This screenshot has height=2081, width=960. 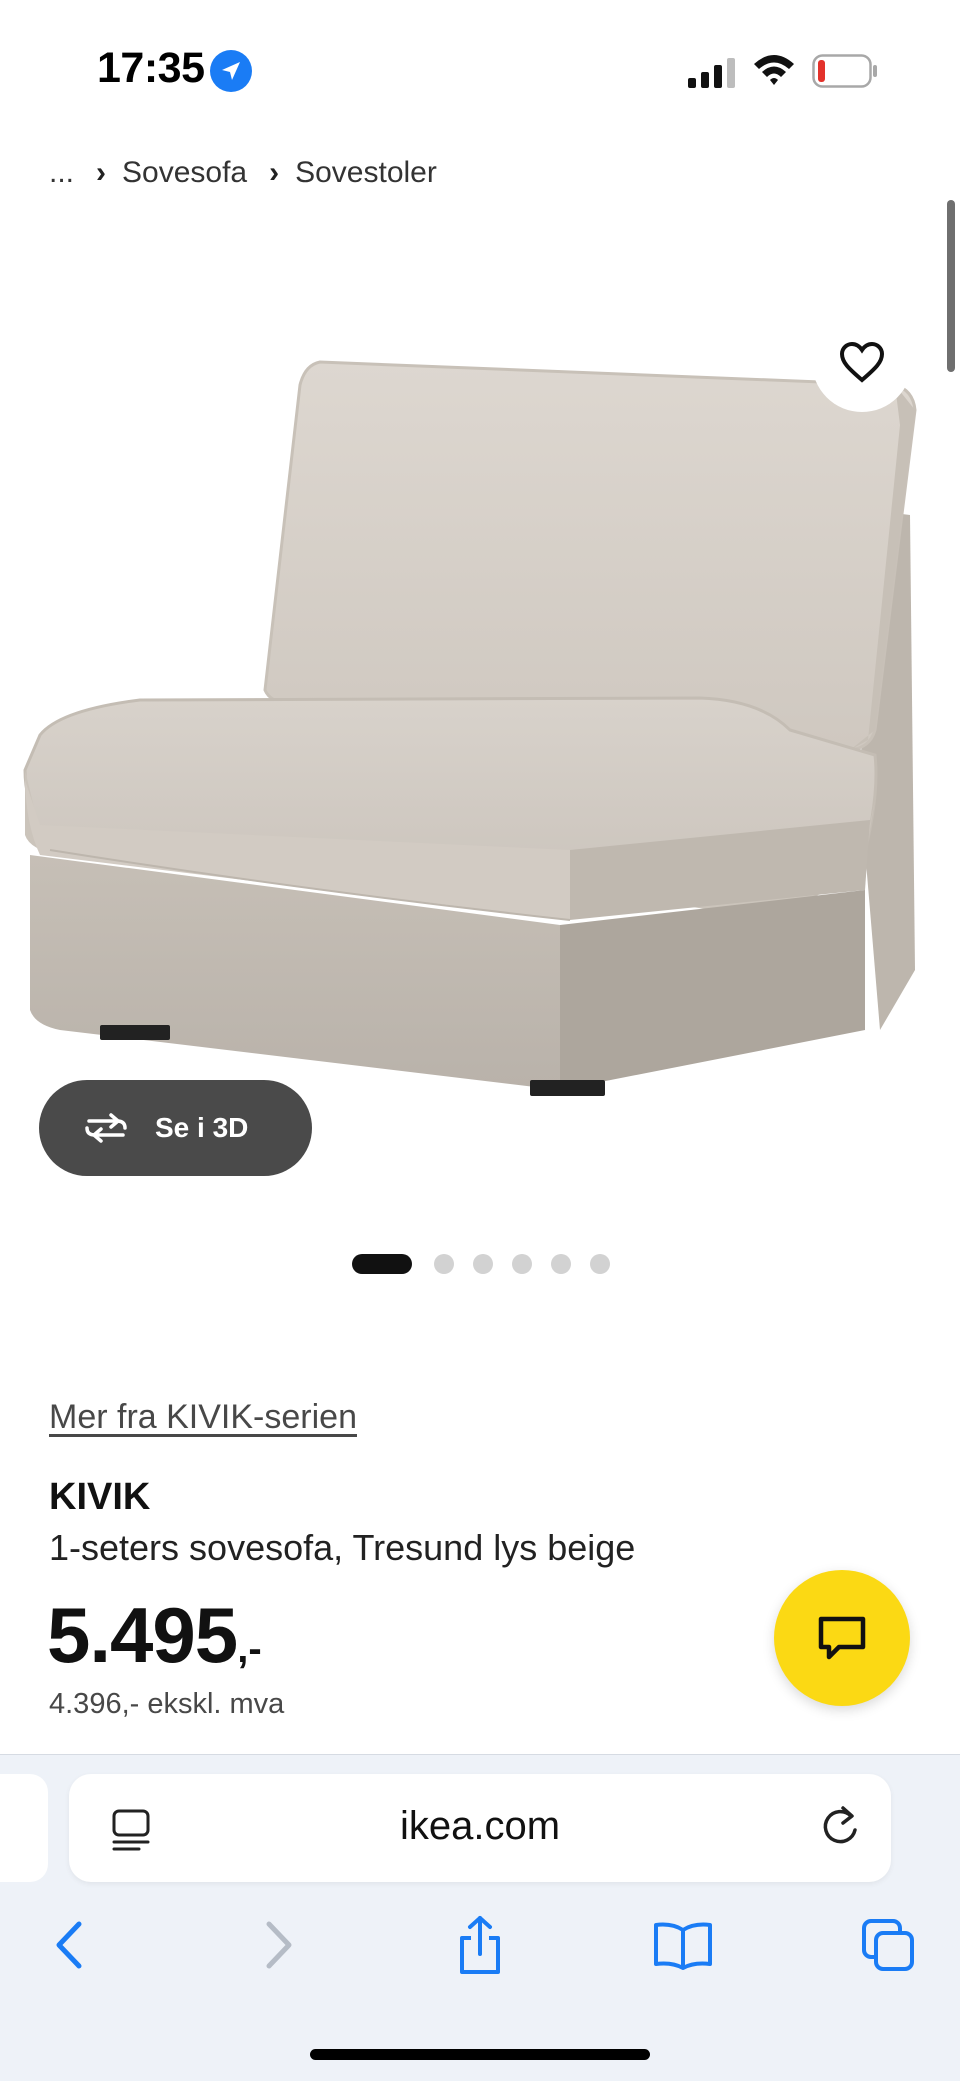 What do you see at coordinates (142, 1635) in the screenshot?
I see `price-main: 5.495` at bounding box center [142, 1635].